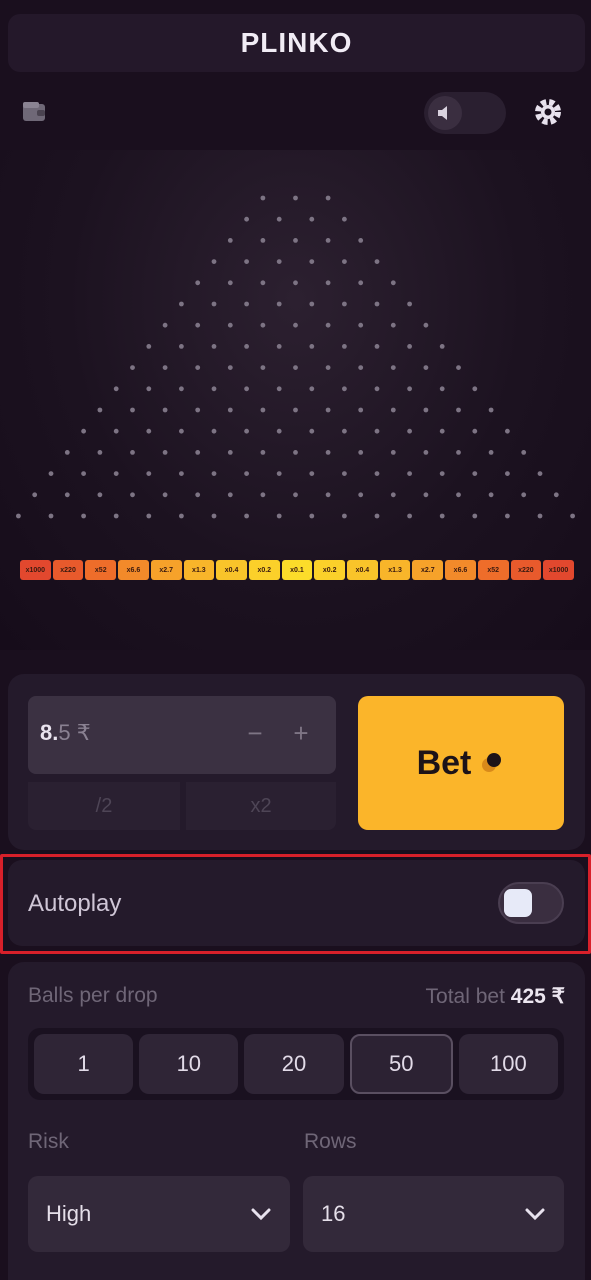 Image resolution: width=591 pixels, height=1280 pixels. Describe the element at coordinates (428, 570) in the screenshot. I see `multiplier-slot: x2.7` at that location.